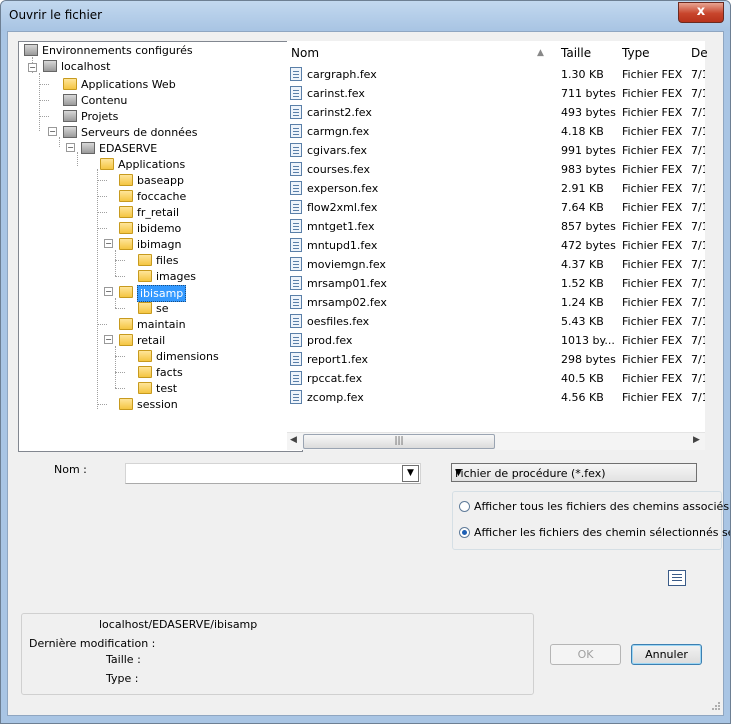 Image resolution: width=731 pixels, height=724 pixels. Describe the element at coordinates (696, 440) in the screenshot. I see `scroll-right-icon: ▶` at that location.